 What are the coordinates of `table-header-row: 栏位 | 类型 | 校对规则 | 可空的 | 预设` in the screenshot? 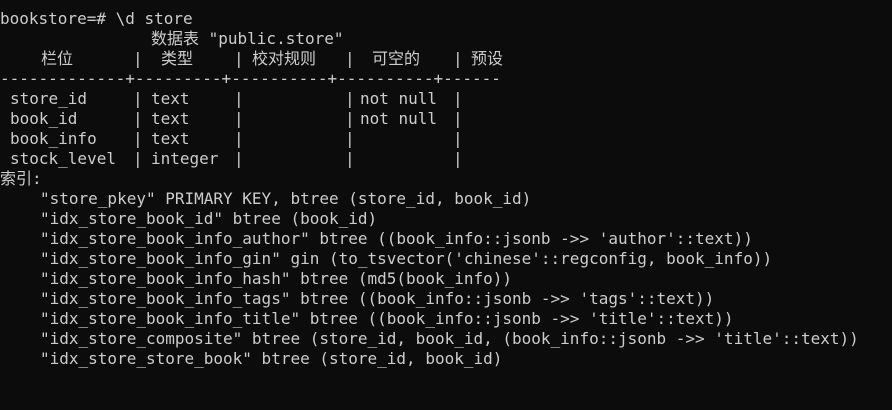 It's located at (446, 59).